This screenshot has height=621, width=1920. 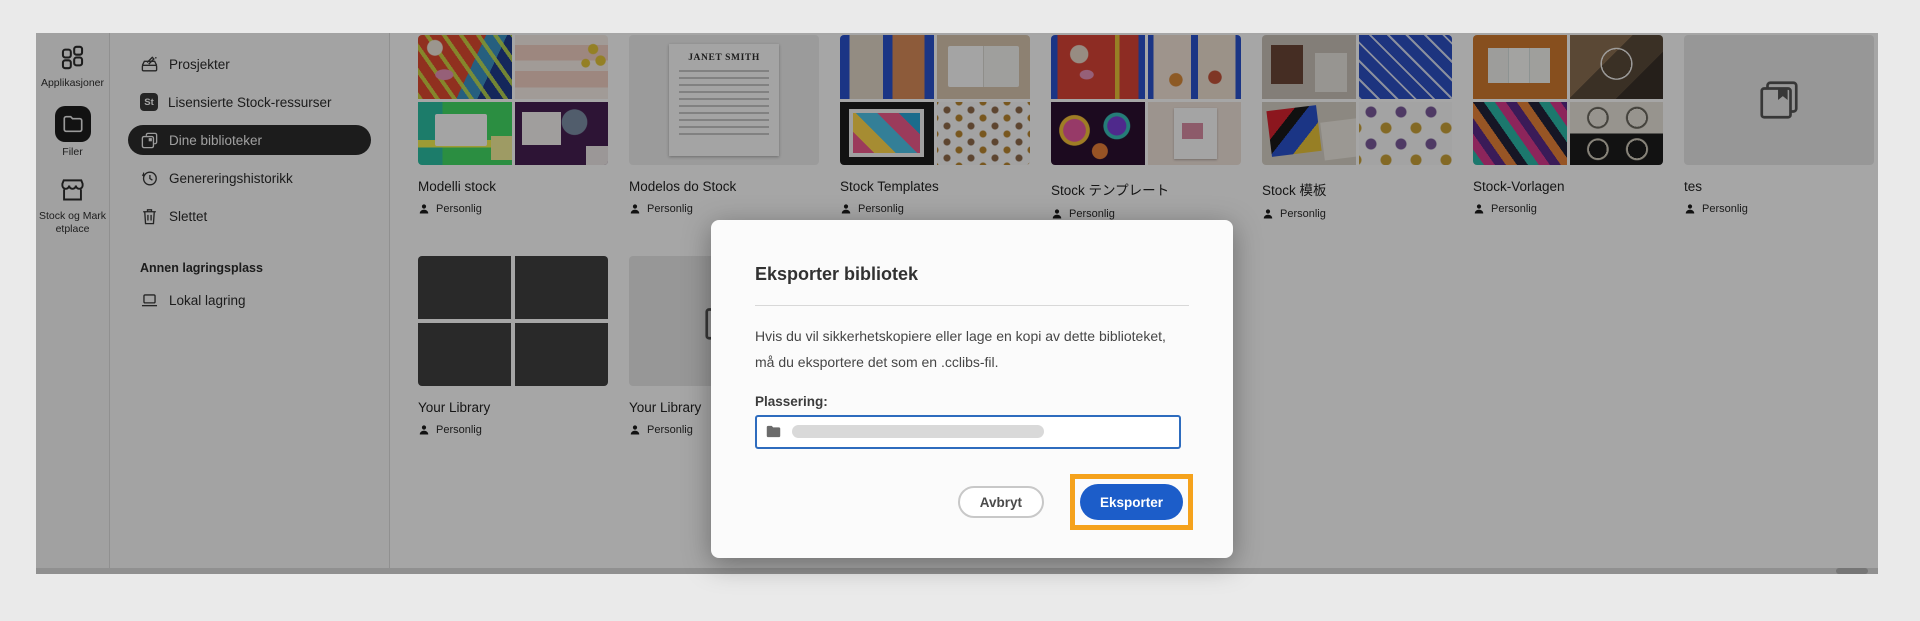 What do you see at coordinates (791, 401) in the screenshot?
I see `location-label: Plassering:` at bounding box center [791, 401].